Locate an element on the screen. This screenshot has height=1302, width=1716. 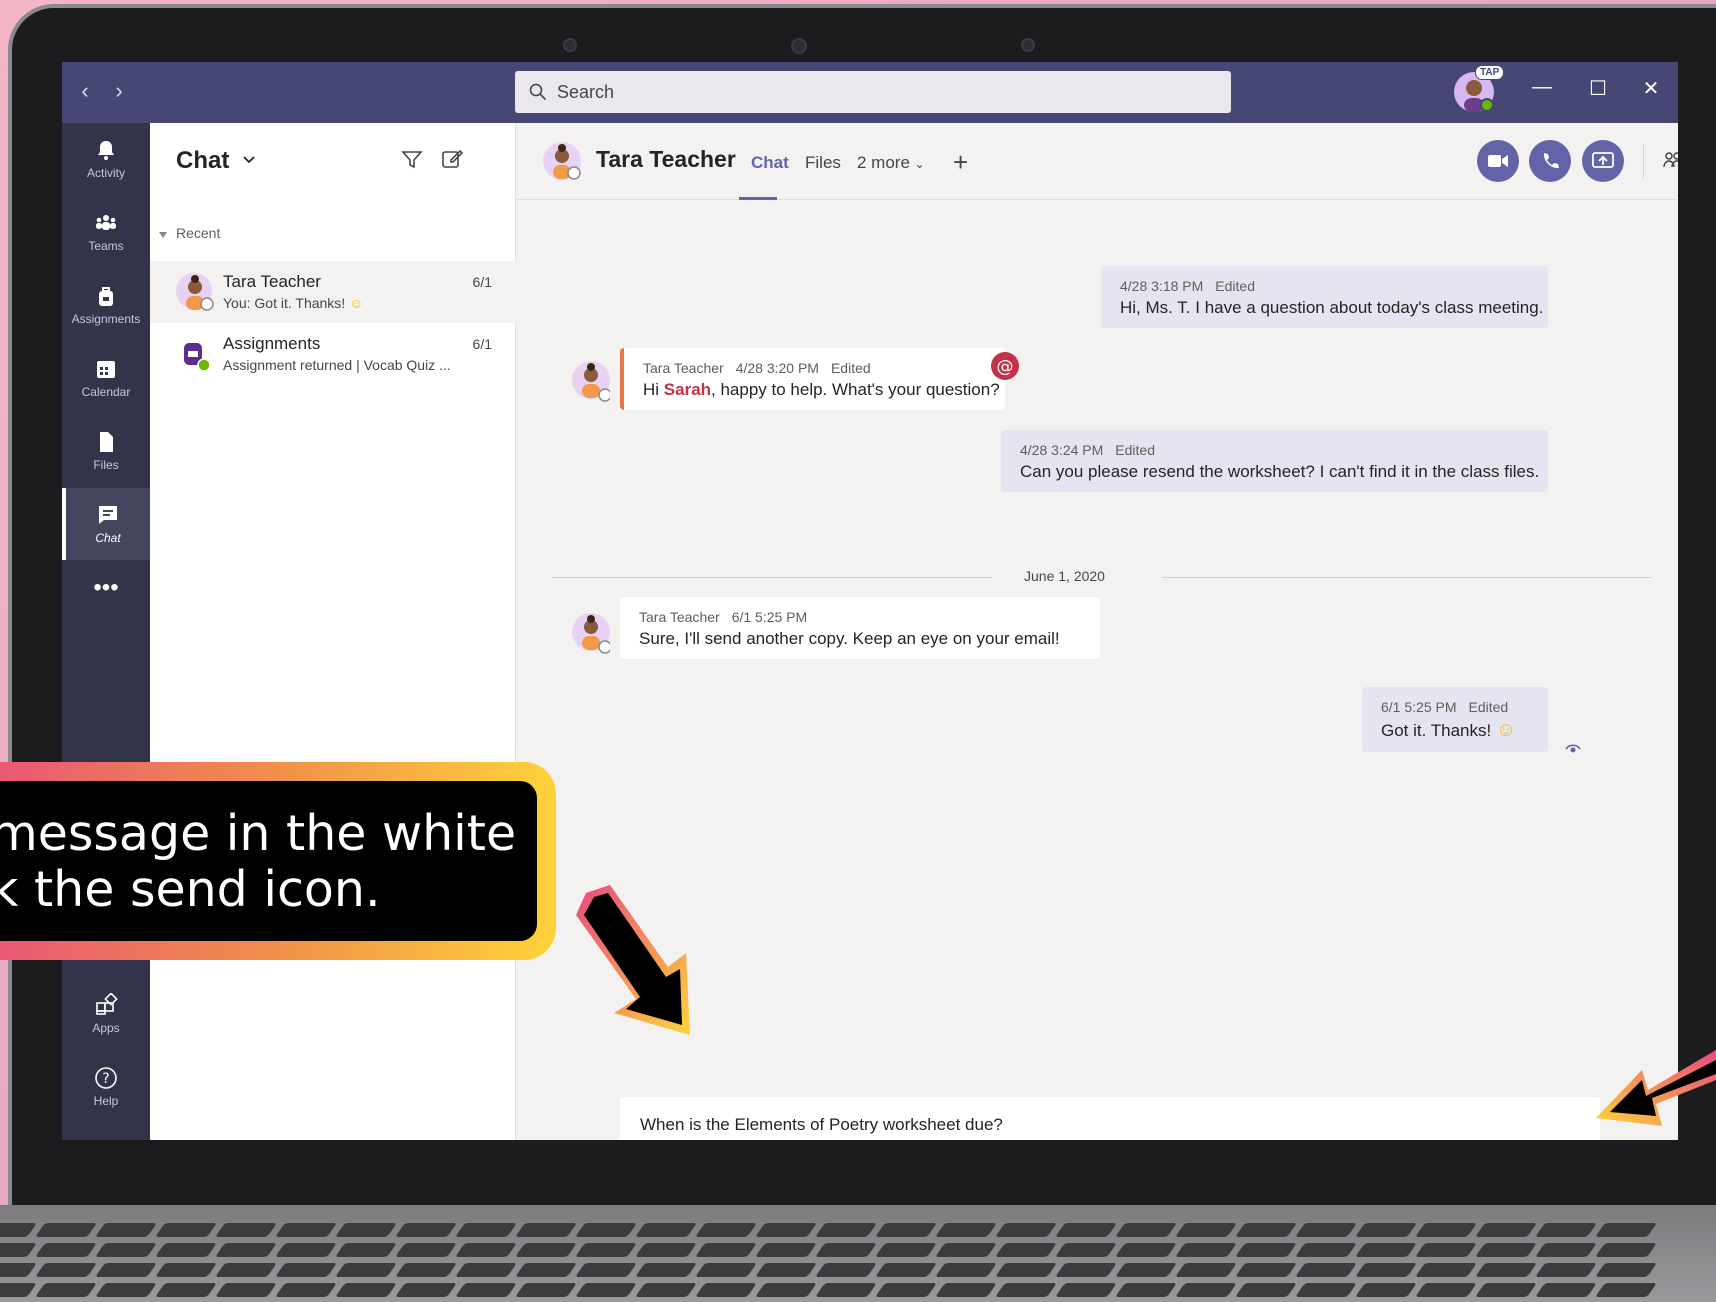
title-bar: ‹ › Search TAP — ☐ ✕ is located at coordinates (870, 92).